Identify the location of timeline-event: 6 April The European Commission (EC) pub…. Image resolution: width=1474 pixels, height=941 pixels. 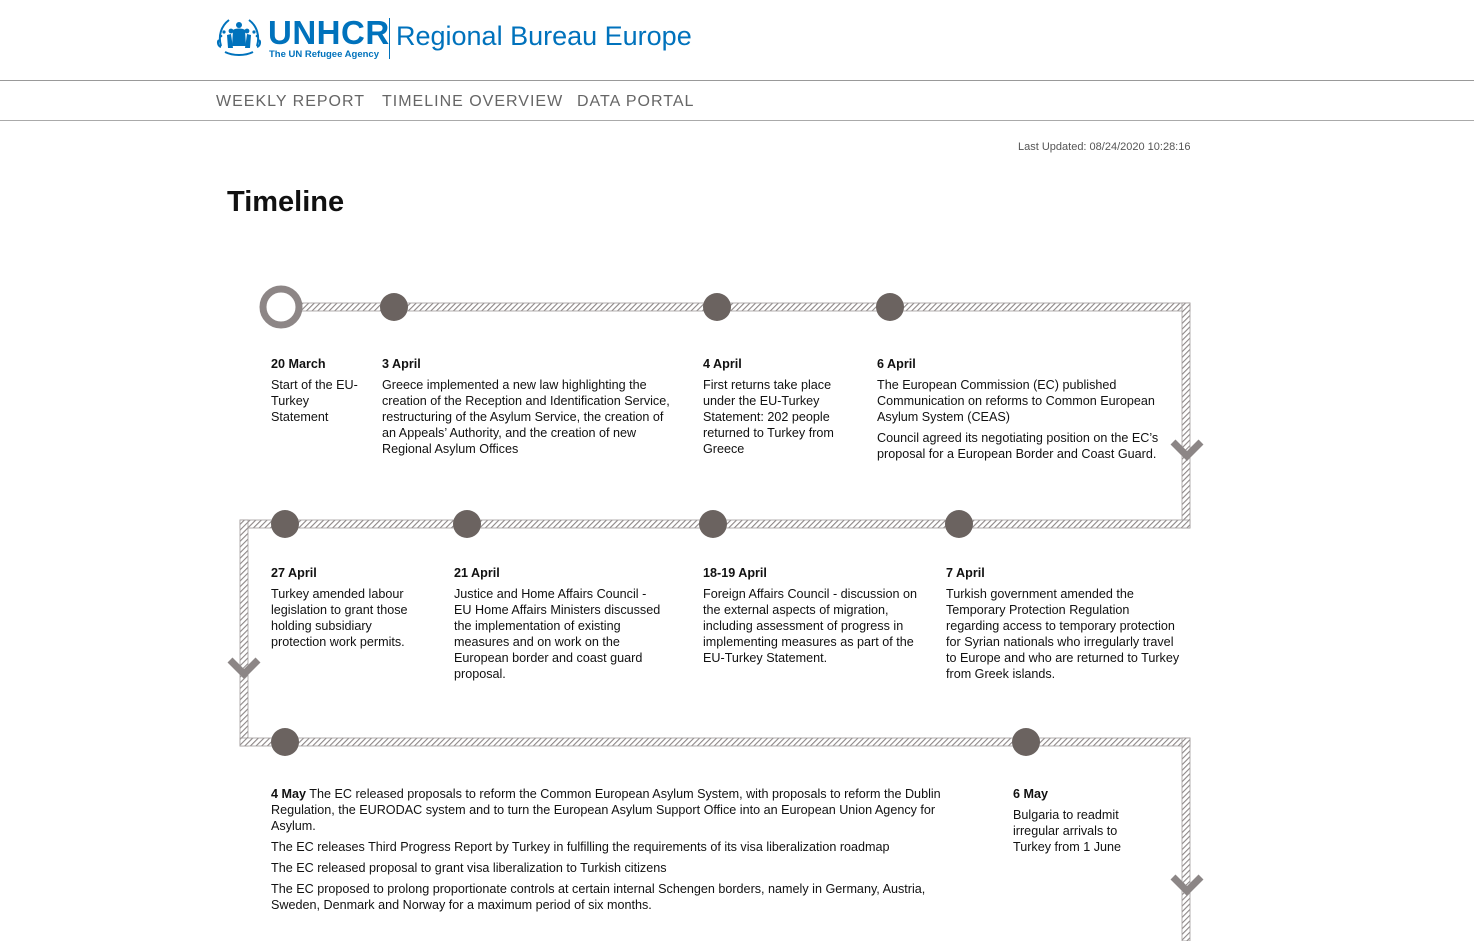
(1019, 411).